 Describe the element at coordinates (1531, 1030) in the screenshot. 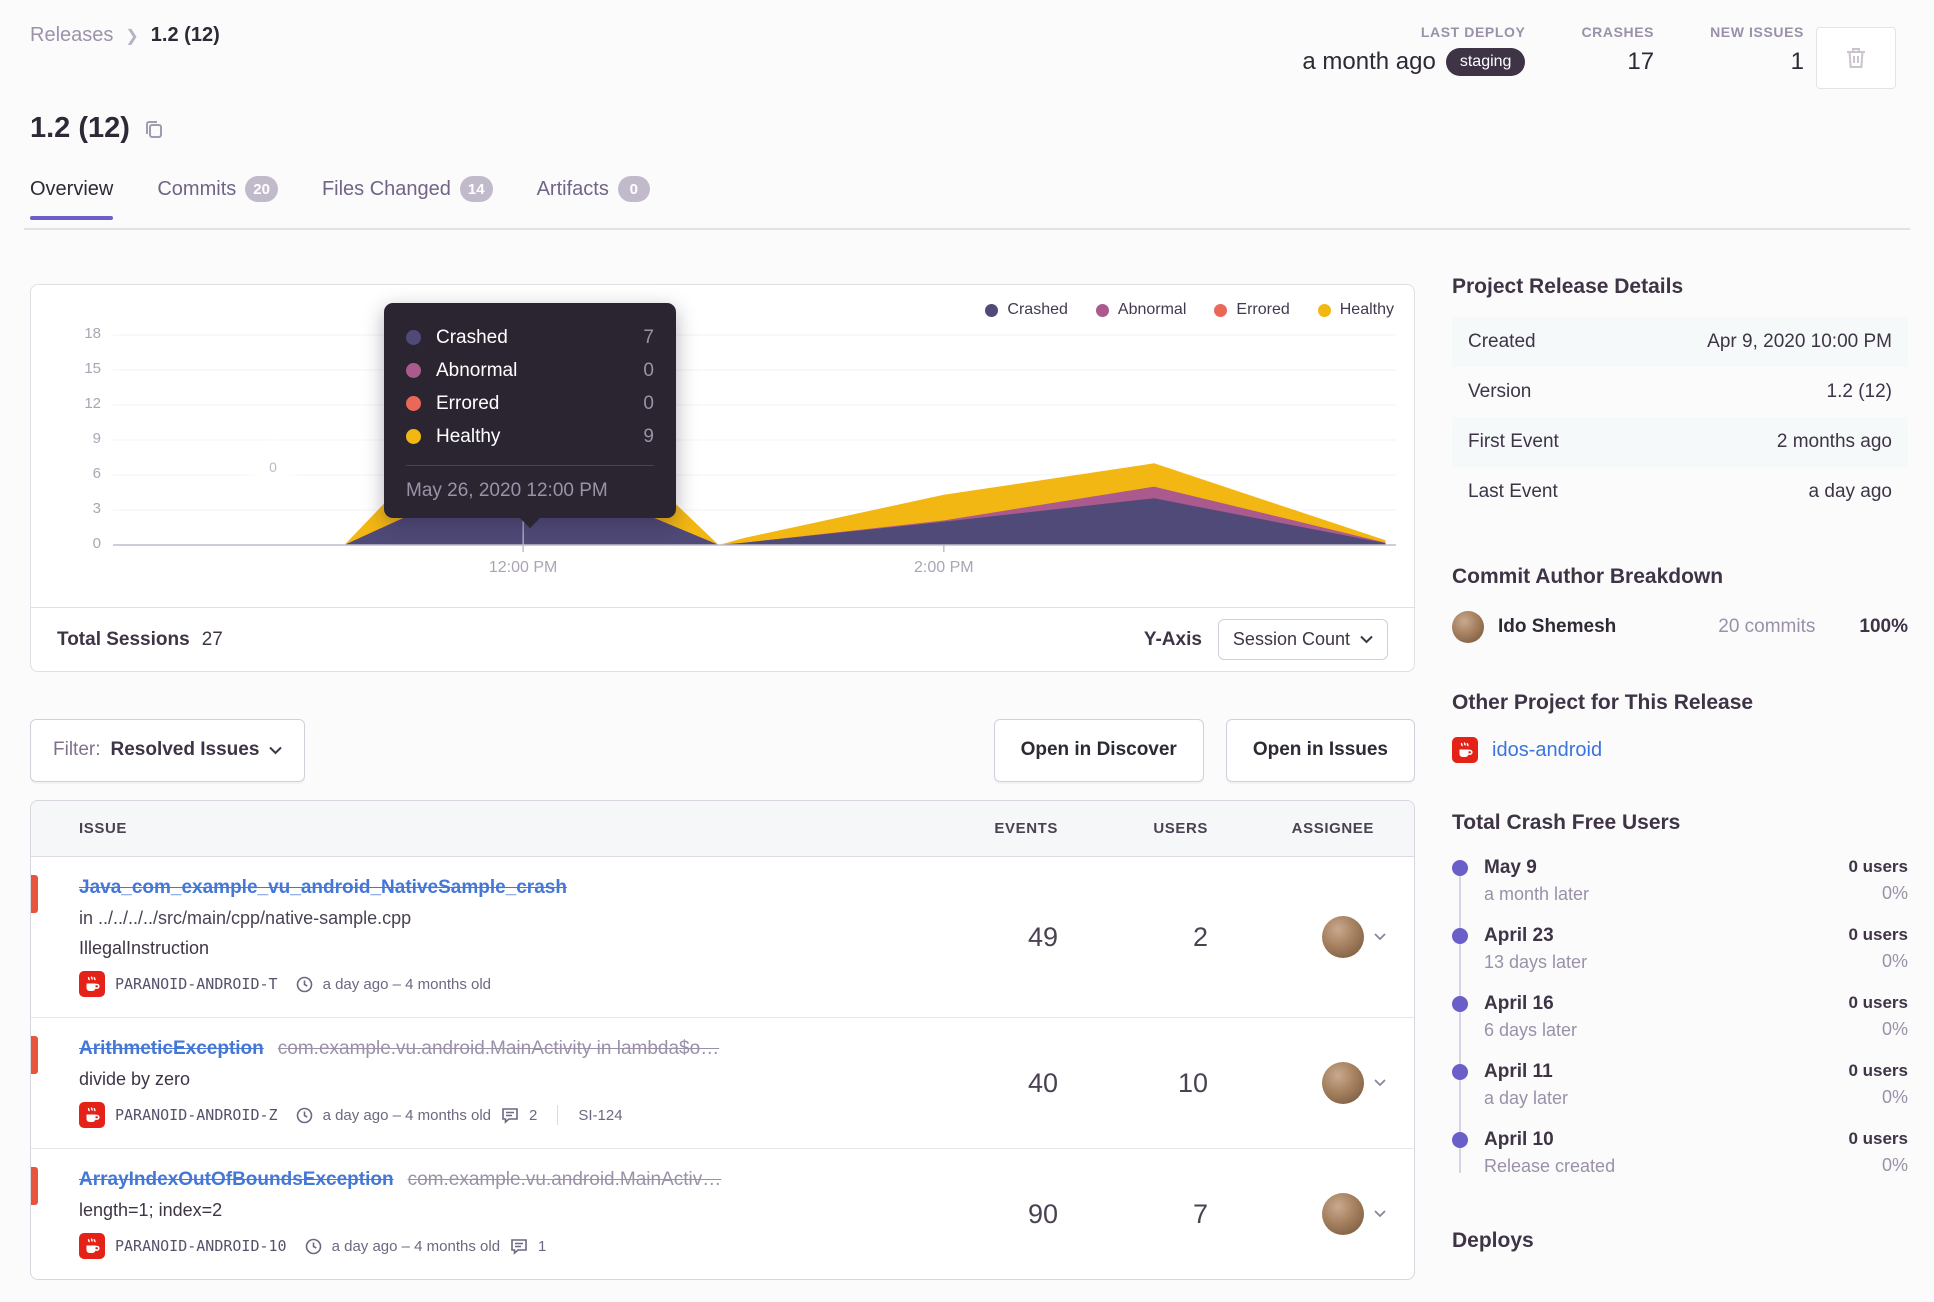

I see `crash-free-sub: 6 days later` at that location.